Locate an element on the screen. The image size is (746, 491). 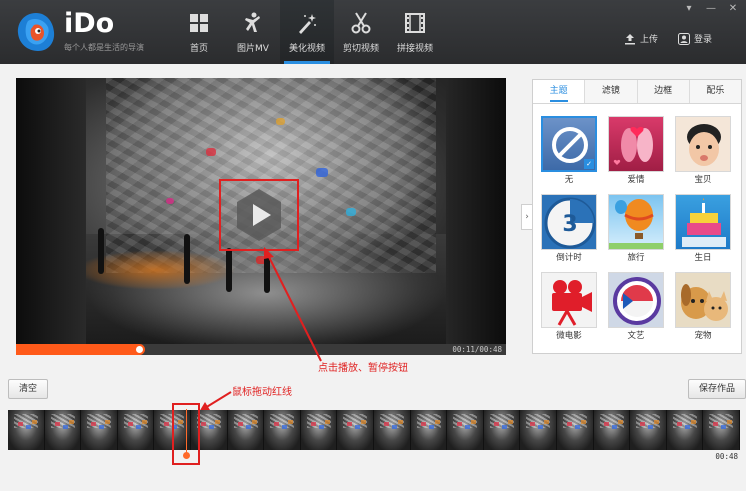
tab-label: 主题 is located at coordinates (558, 94).